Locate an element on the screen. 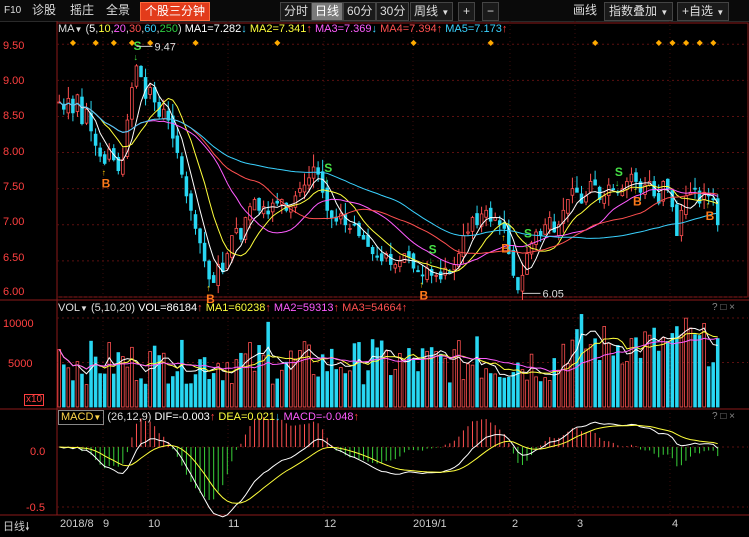  zoom-in-button: + is located at coordinates (467, 11).